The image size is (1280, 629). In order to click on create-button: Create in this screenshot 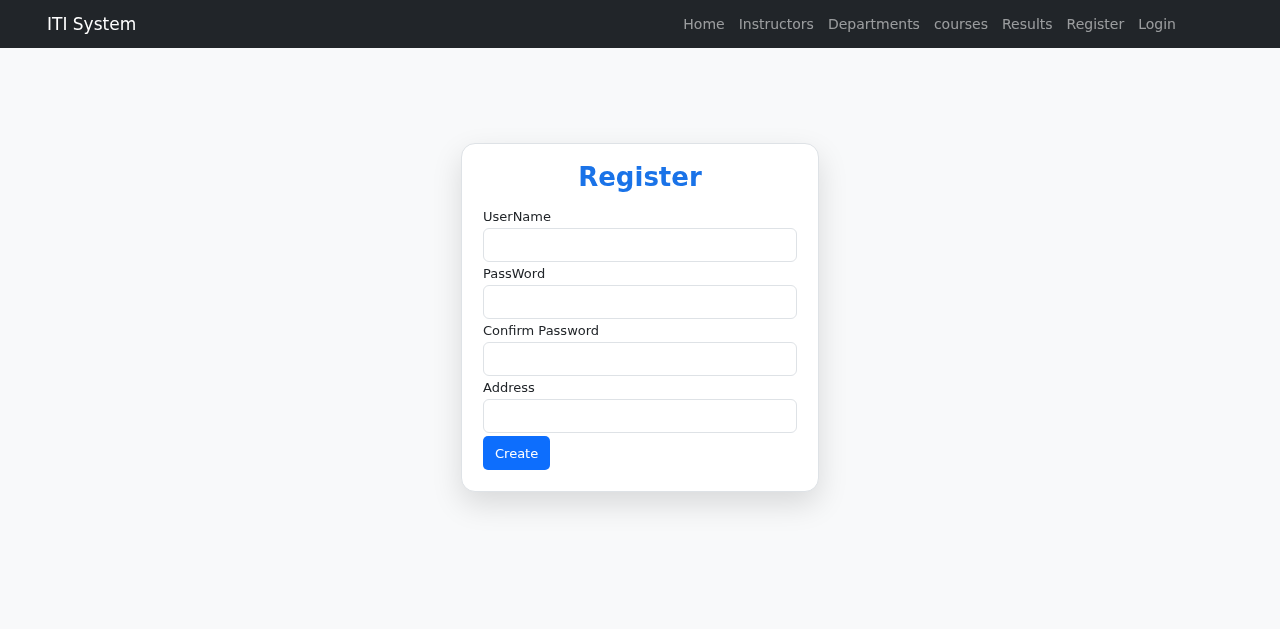, I will do `click(517, 453)`.